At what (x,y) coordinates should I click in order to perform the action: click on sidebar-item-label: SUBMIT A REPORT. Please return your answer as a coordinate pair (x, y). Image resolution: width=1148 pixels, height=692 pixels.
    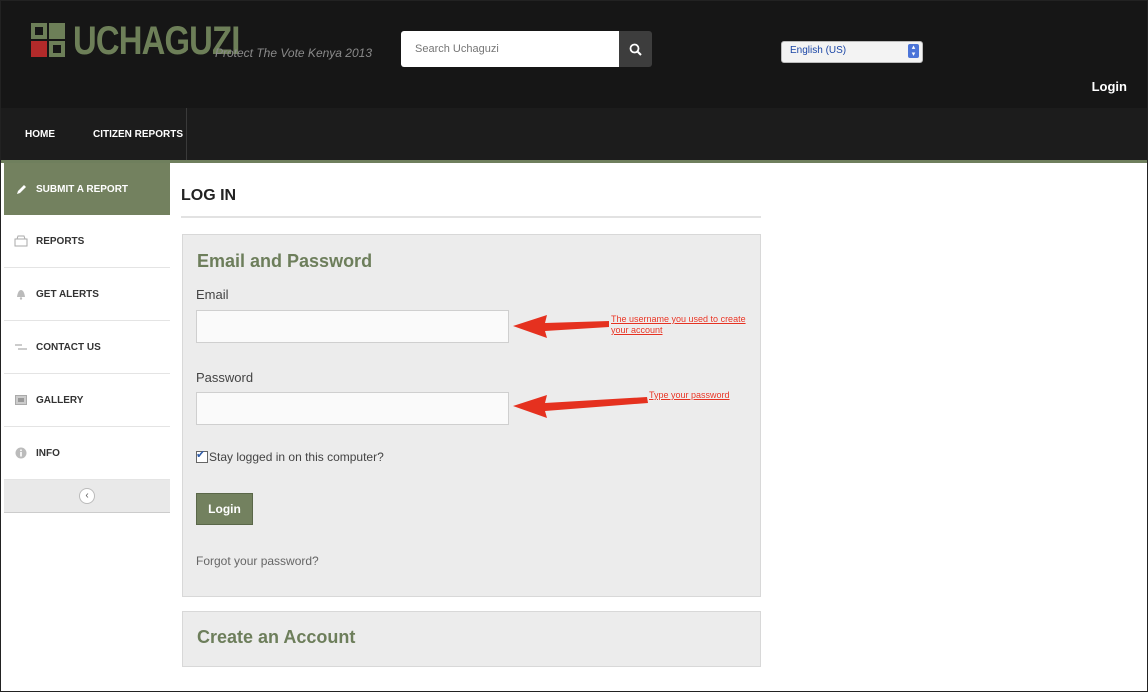
    Looking at the image, I should click on (82, 189).